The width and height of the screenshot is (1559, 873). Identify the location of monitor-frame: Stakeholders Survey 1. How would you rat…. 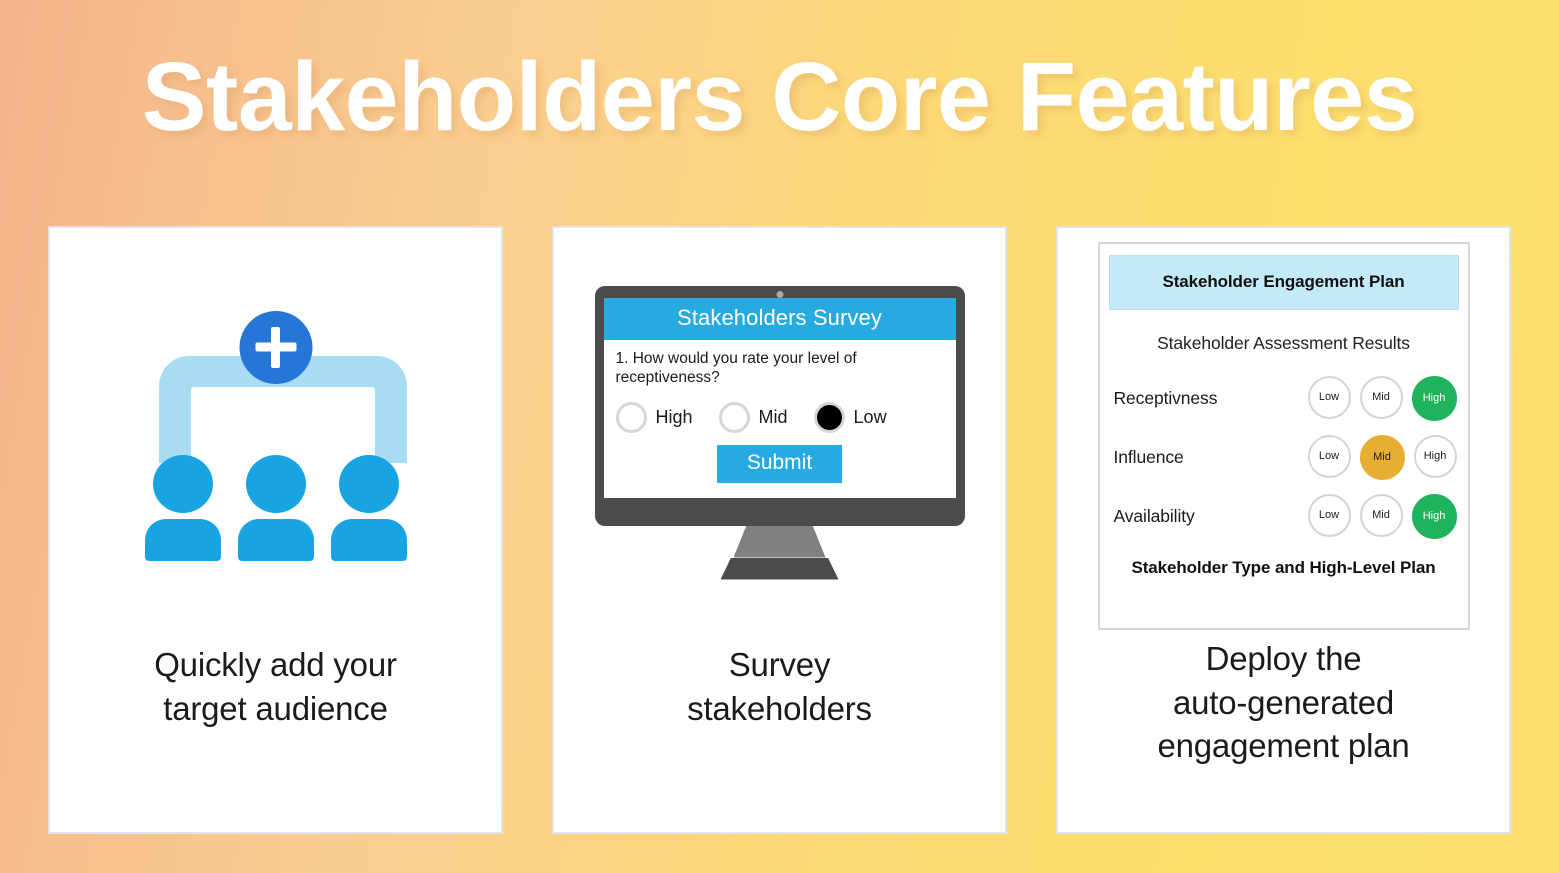
(779, 405).